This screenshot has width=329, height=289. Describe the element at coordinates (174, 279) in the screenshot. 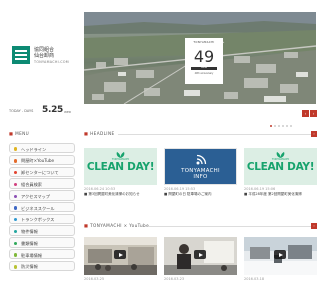

I see `video-date: 2016.03.23` at that location.